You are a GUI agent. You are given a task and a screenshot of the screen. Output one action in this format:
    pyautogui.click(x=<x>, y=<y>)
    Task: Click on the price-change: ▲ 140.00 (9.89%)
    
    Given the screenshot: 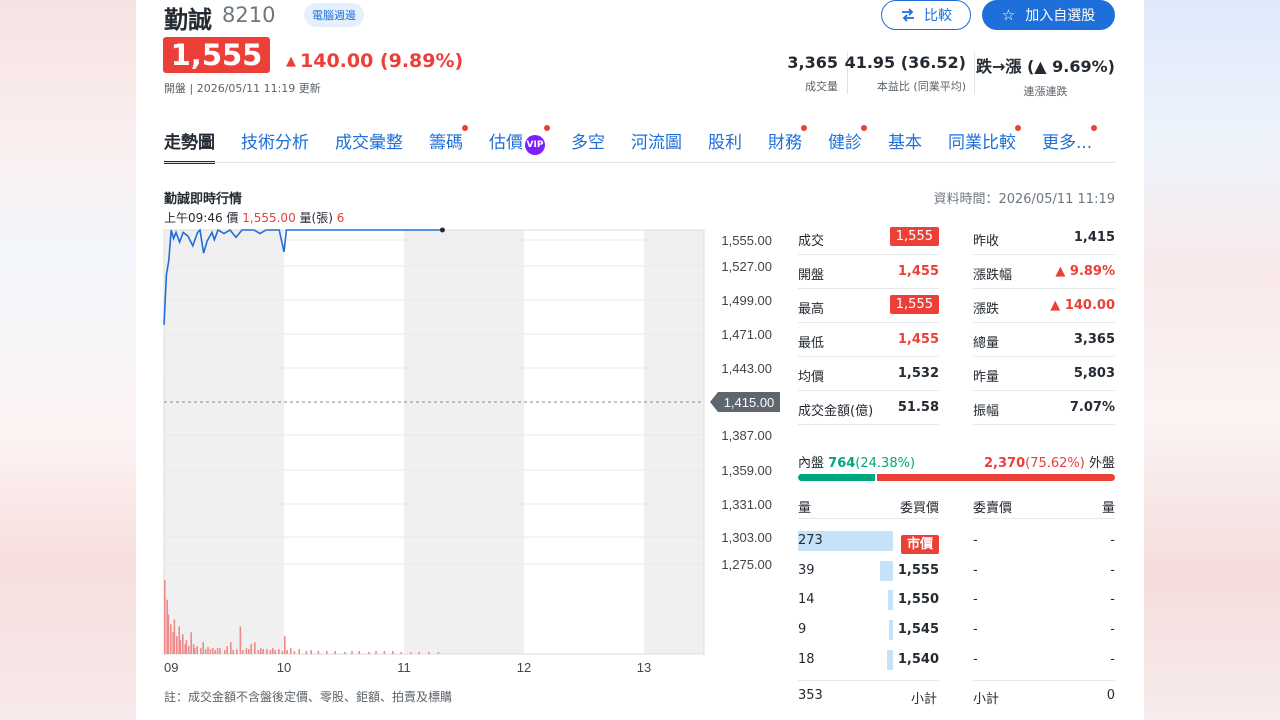 What is the action you would take?
    pyautogui.click(x=374, y=61)
    